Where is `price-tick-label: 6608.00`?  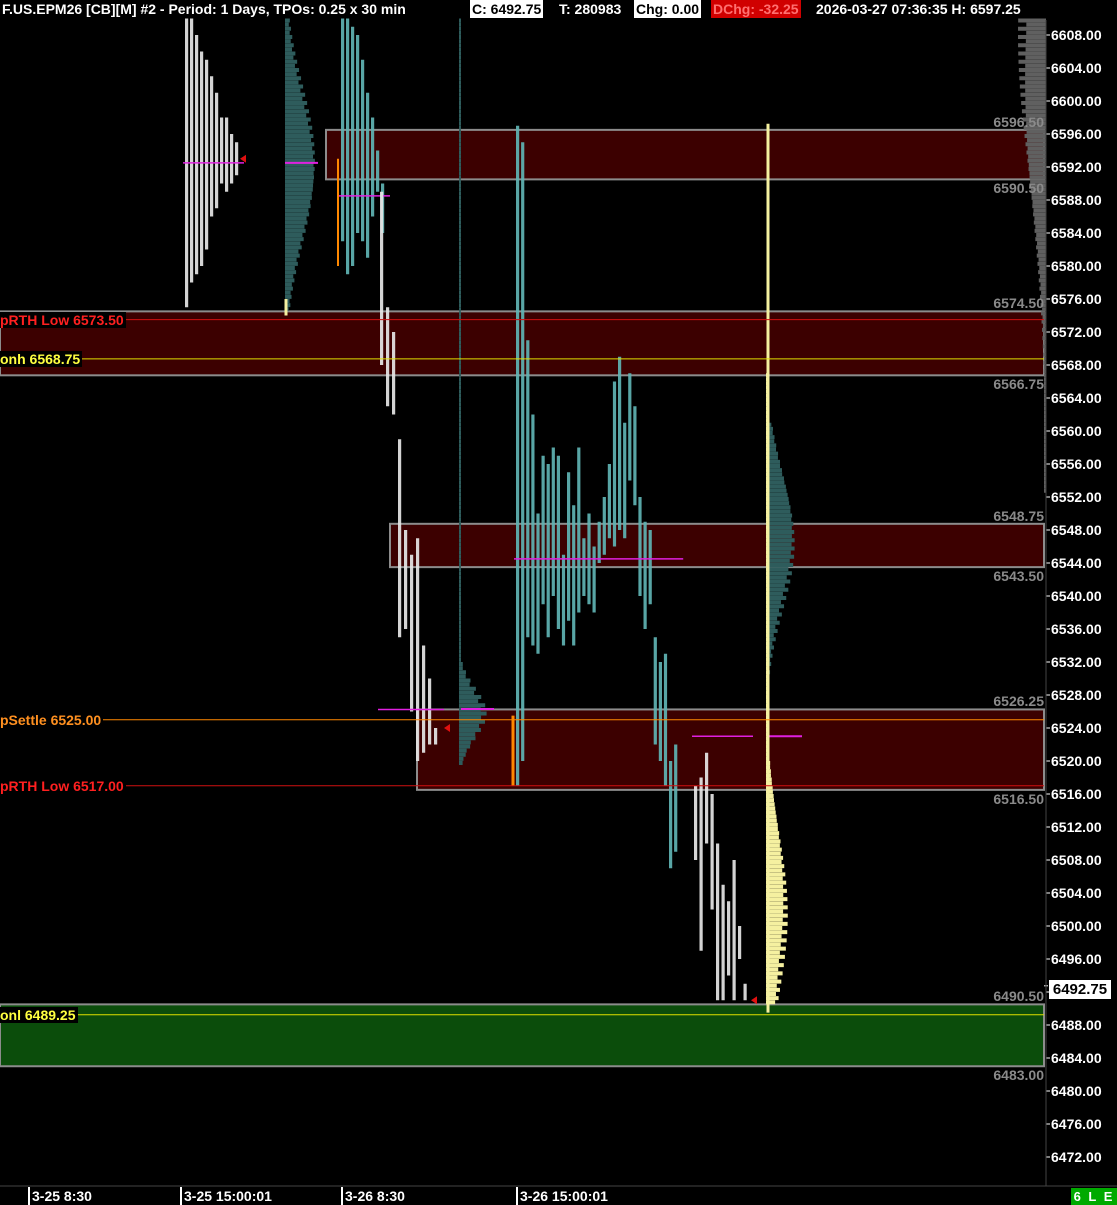
price-tick-label: 6608.00 is located at coordinates (1076, 35).